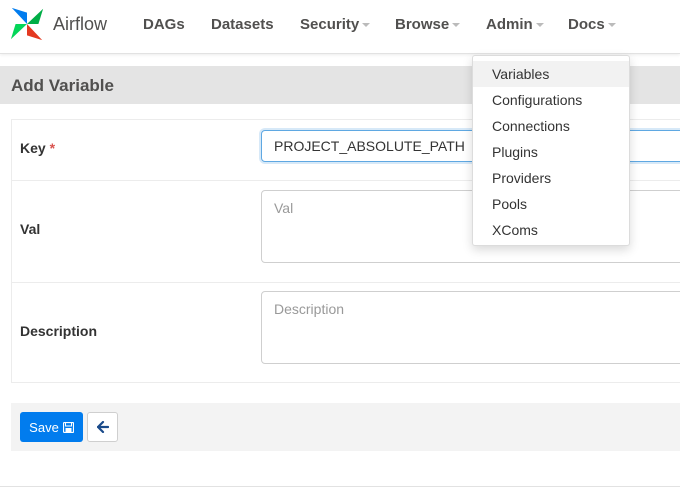 The height and width of the screenshot is (492, 680). I want to click on footer-divider, so click(340, 486).